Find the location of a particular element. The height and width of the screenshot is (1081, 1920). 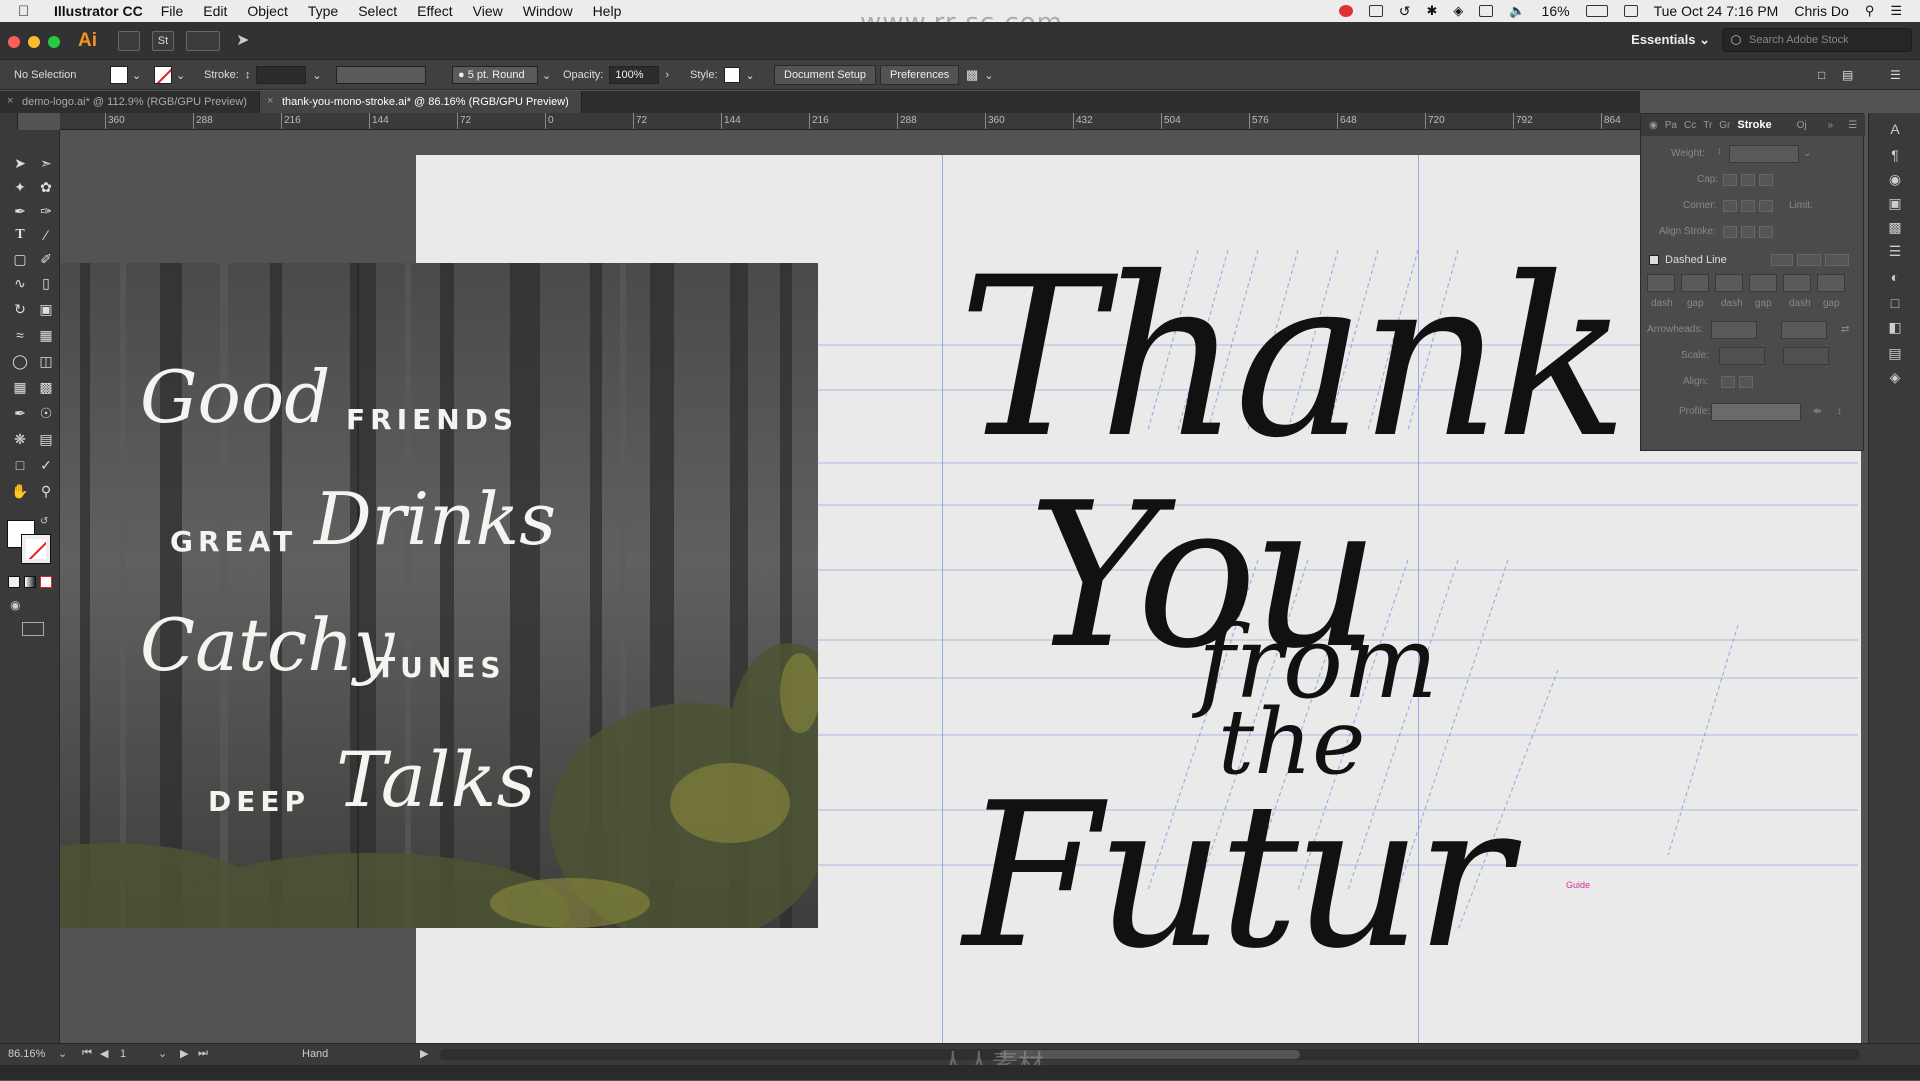

hand-tool-icon: ✋ is located at coordinates (20, 491).